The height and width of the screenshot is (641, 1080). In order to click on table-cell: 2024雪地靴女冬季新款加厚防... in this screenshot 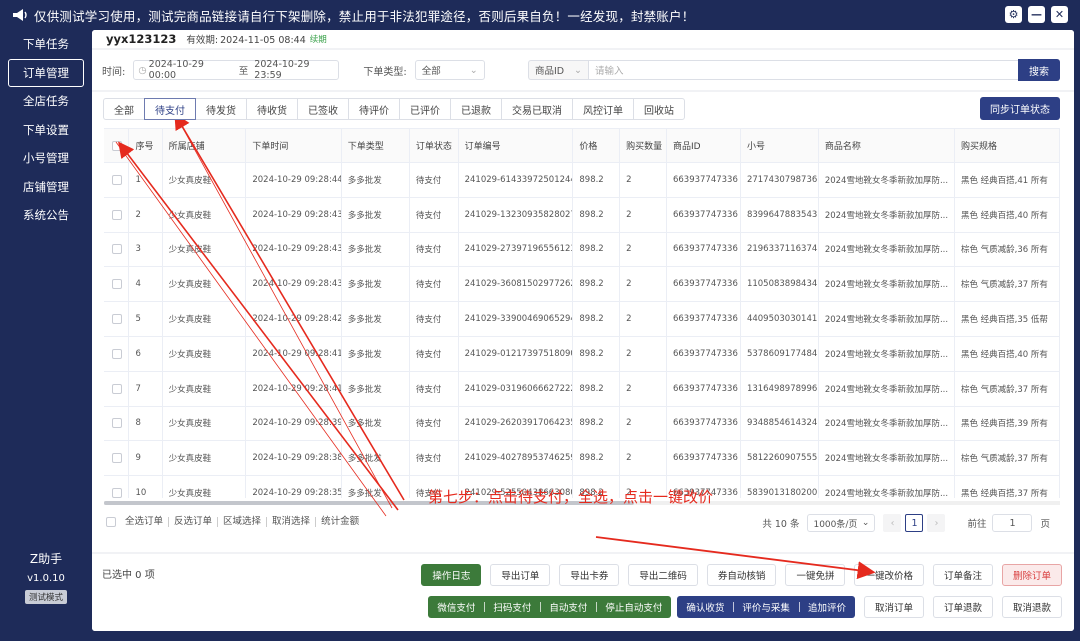, I will do `click(887, 249)`.